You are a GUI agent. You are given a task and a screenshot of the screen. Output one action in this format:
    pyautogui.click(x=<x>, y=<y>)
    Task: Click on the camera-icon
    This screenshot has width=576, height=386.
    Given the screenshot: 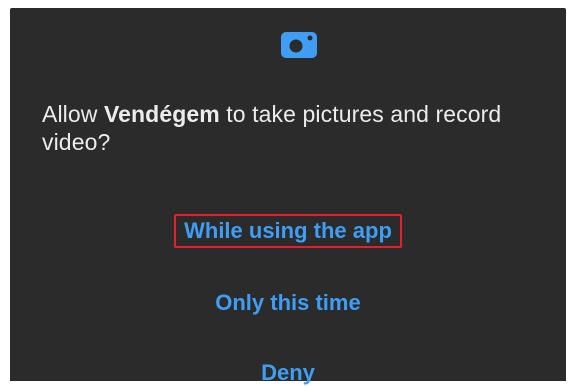 What is the action you would take?
    pyautogui.click(x=299, y=45)
    